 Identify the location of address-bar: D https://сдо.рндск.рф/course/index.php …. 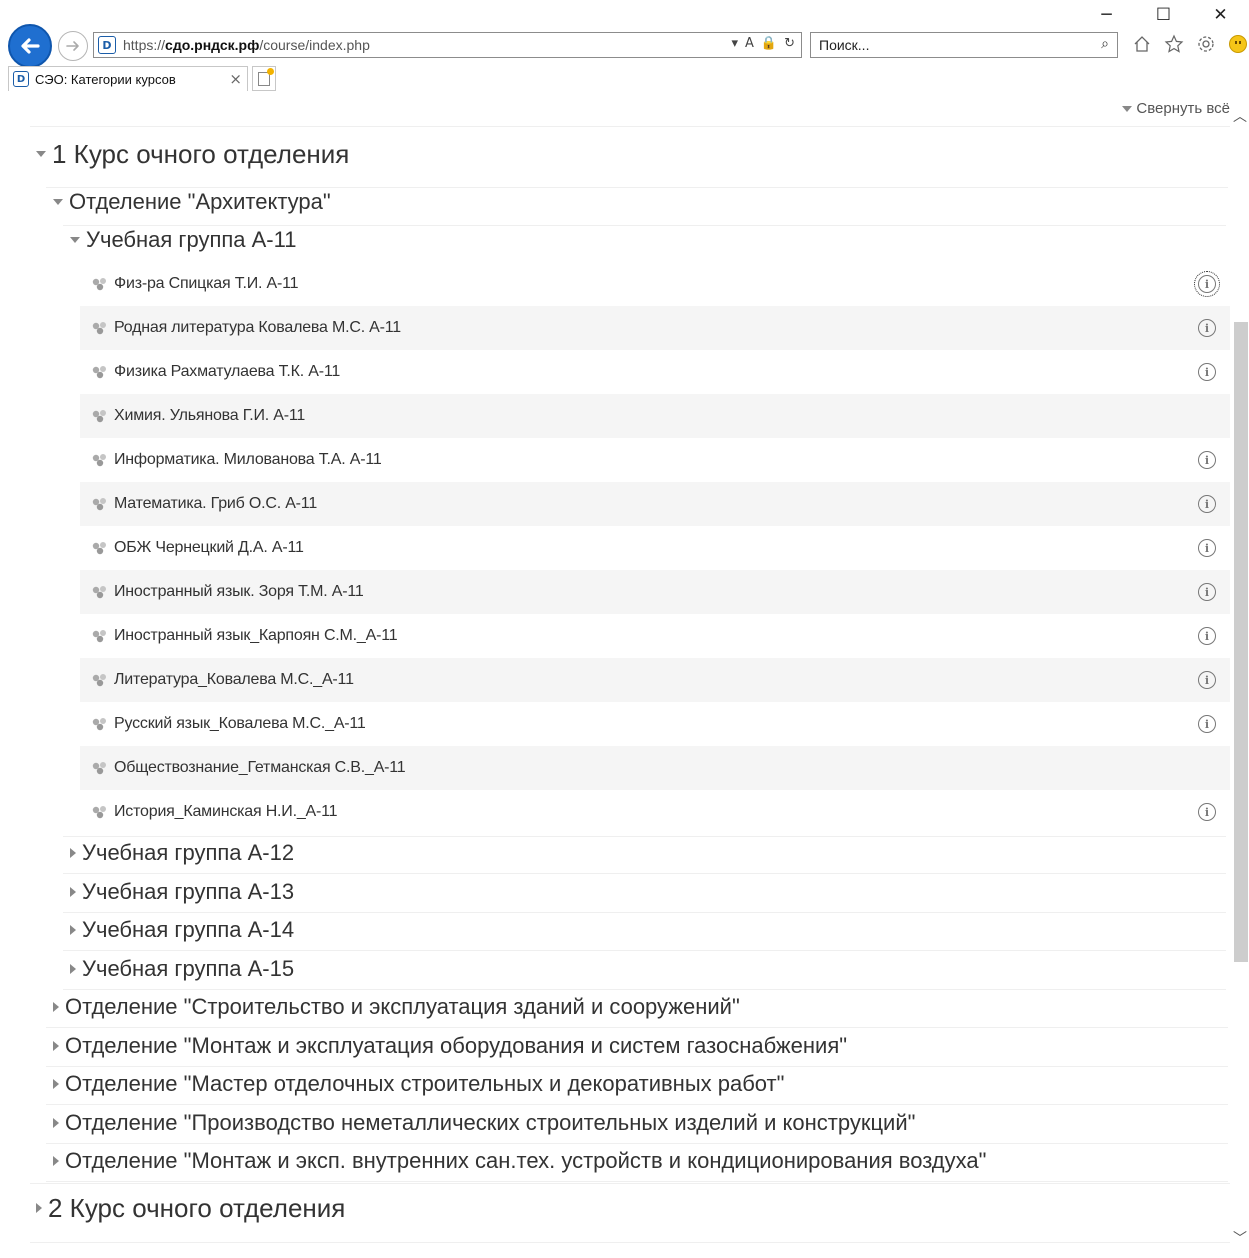
(447, 45).